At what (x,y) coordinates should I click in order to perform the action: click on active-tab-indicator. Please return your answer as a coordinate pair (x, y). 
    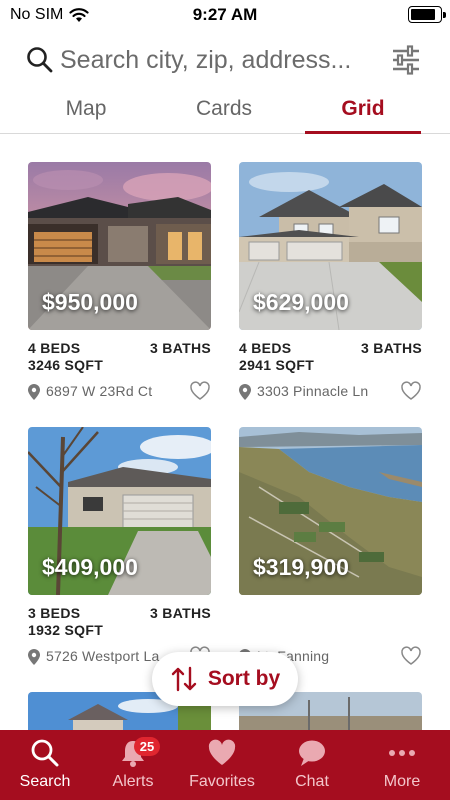
    Looking at the image, I should click on (363, 132).